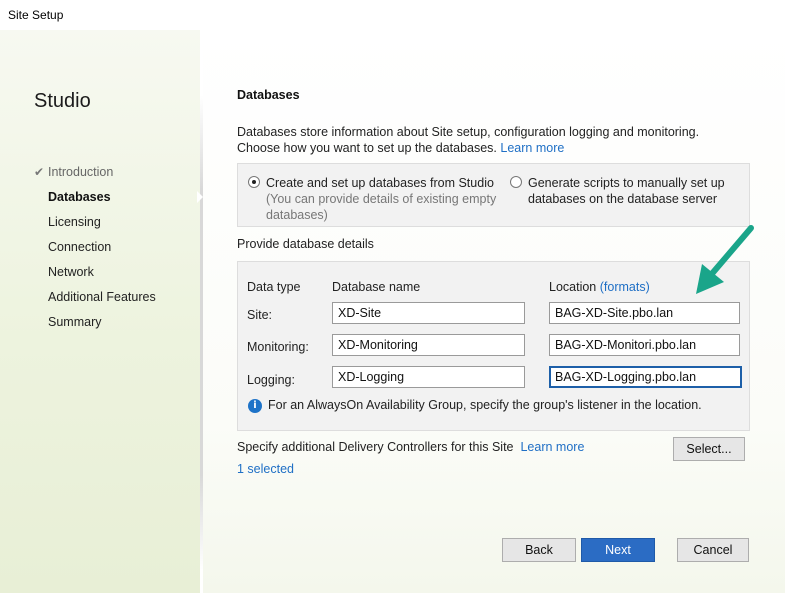 This screenshot has height=593, width=785. I want to click on row-label-site: Site:, so click(260, 315).